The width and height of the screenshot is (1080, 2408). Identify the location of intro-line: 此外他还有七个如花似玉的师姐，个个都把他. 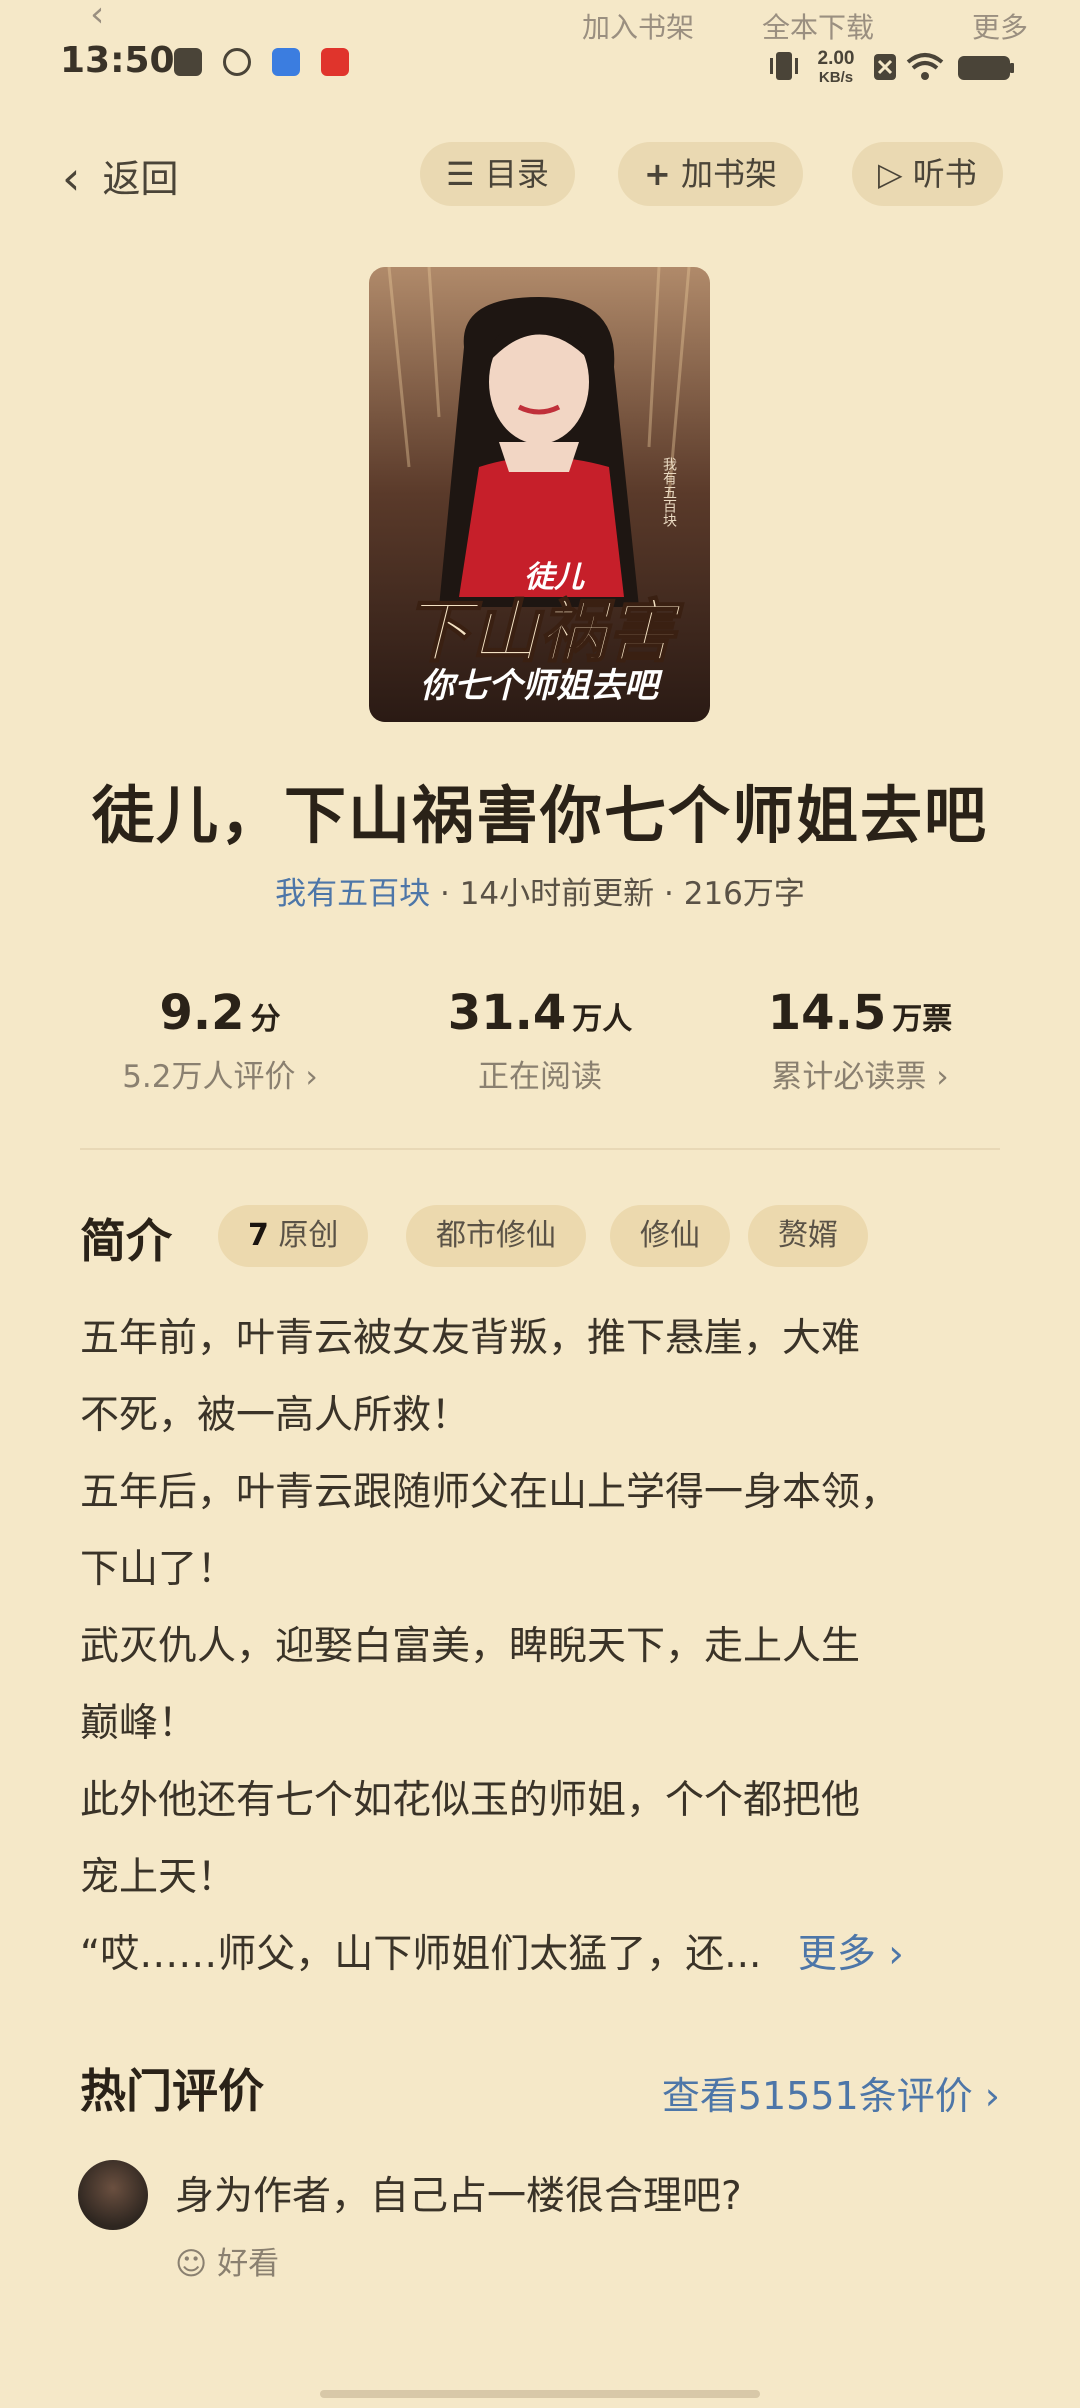
(470, 1800).